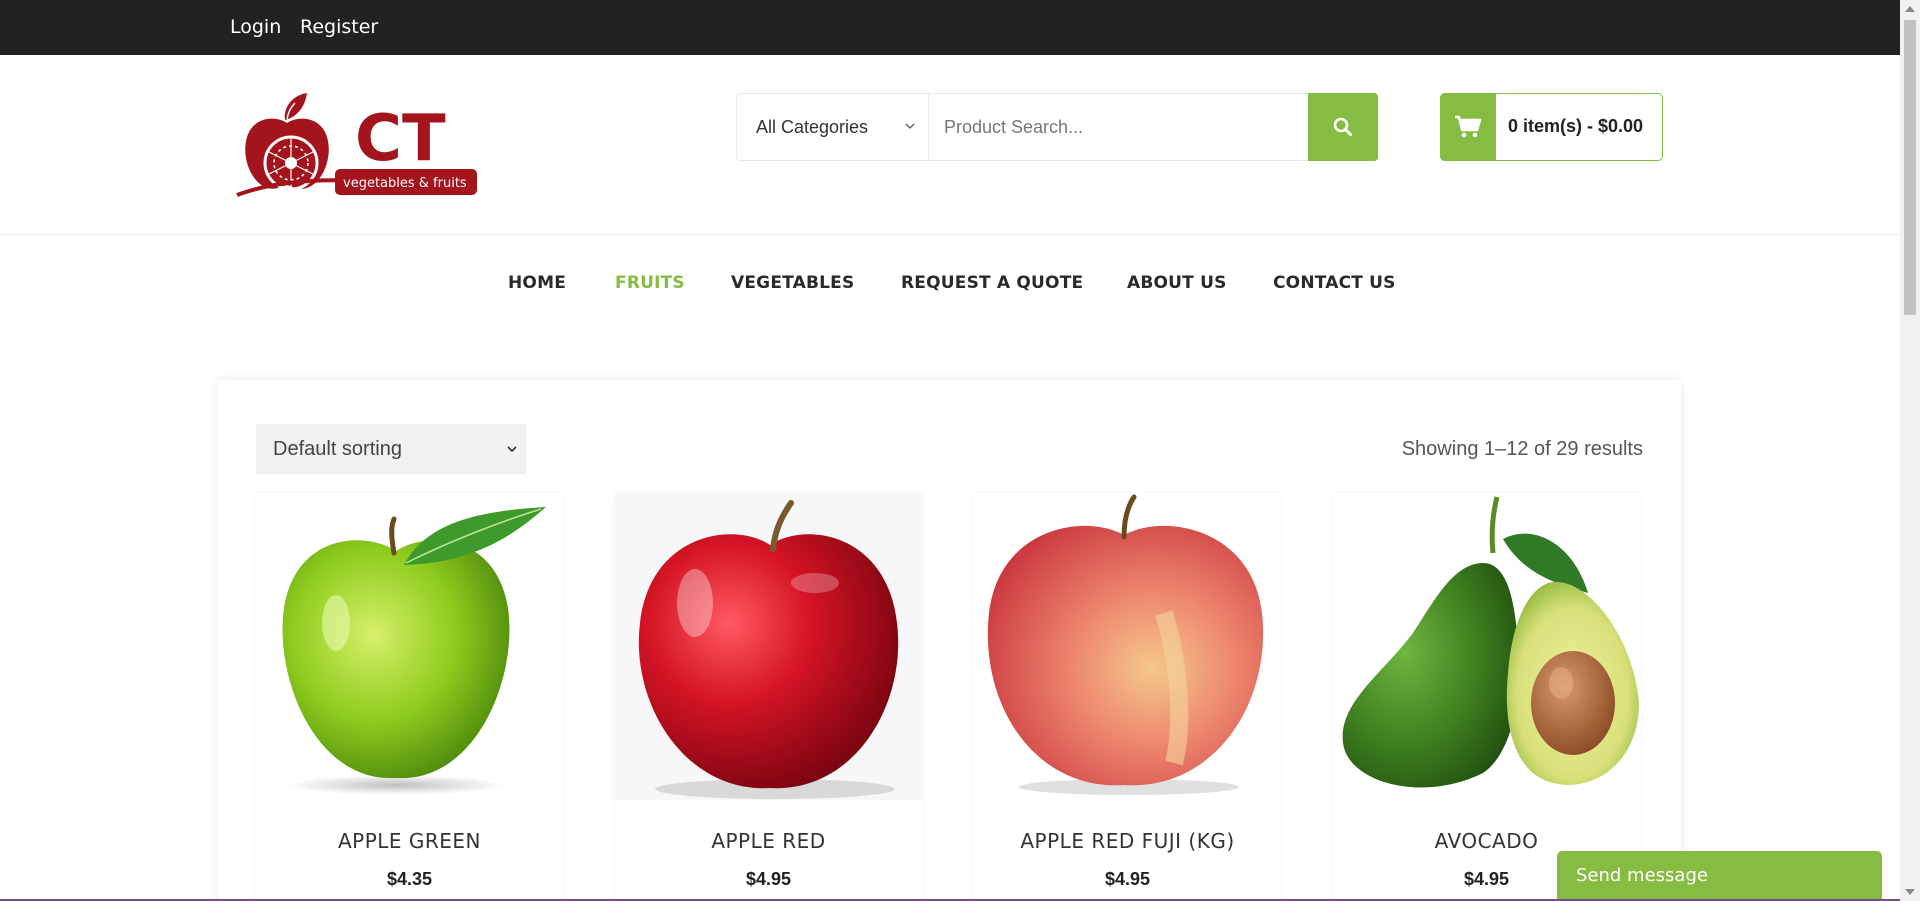 The height and width of the screenshot is (901, 1920). What do you see at coordinates (1910, 167) in the screenshot?
I see `scroll-thumb` at bounding box center [1910, 167].